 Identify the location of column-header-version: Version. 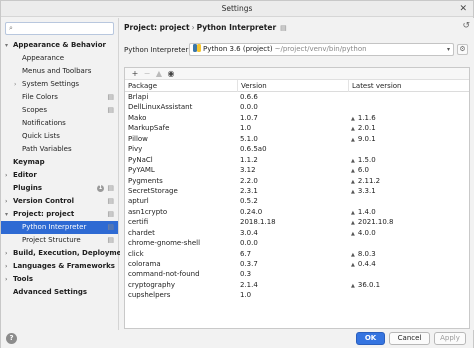
(252, 86).